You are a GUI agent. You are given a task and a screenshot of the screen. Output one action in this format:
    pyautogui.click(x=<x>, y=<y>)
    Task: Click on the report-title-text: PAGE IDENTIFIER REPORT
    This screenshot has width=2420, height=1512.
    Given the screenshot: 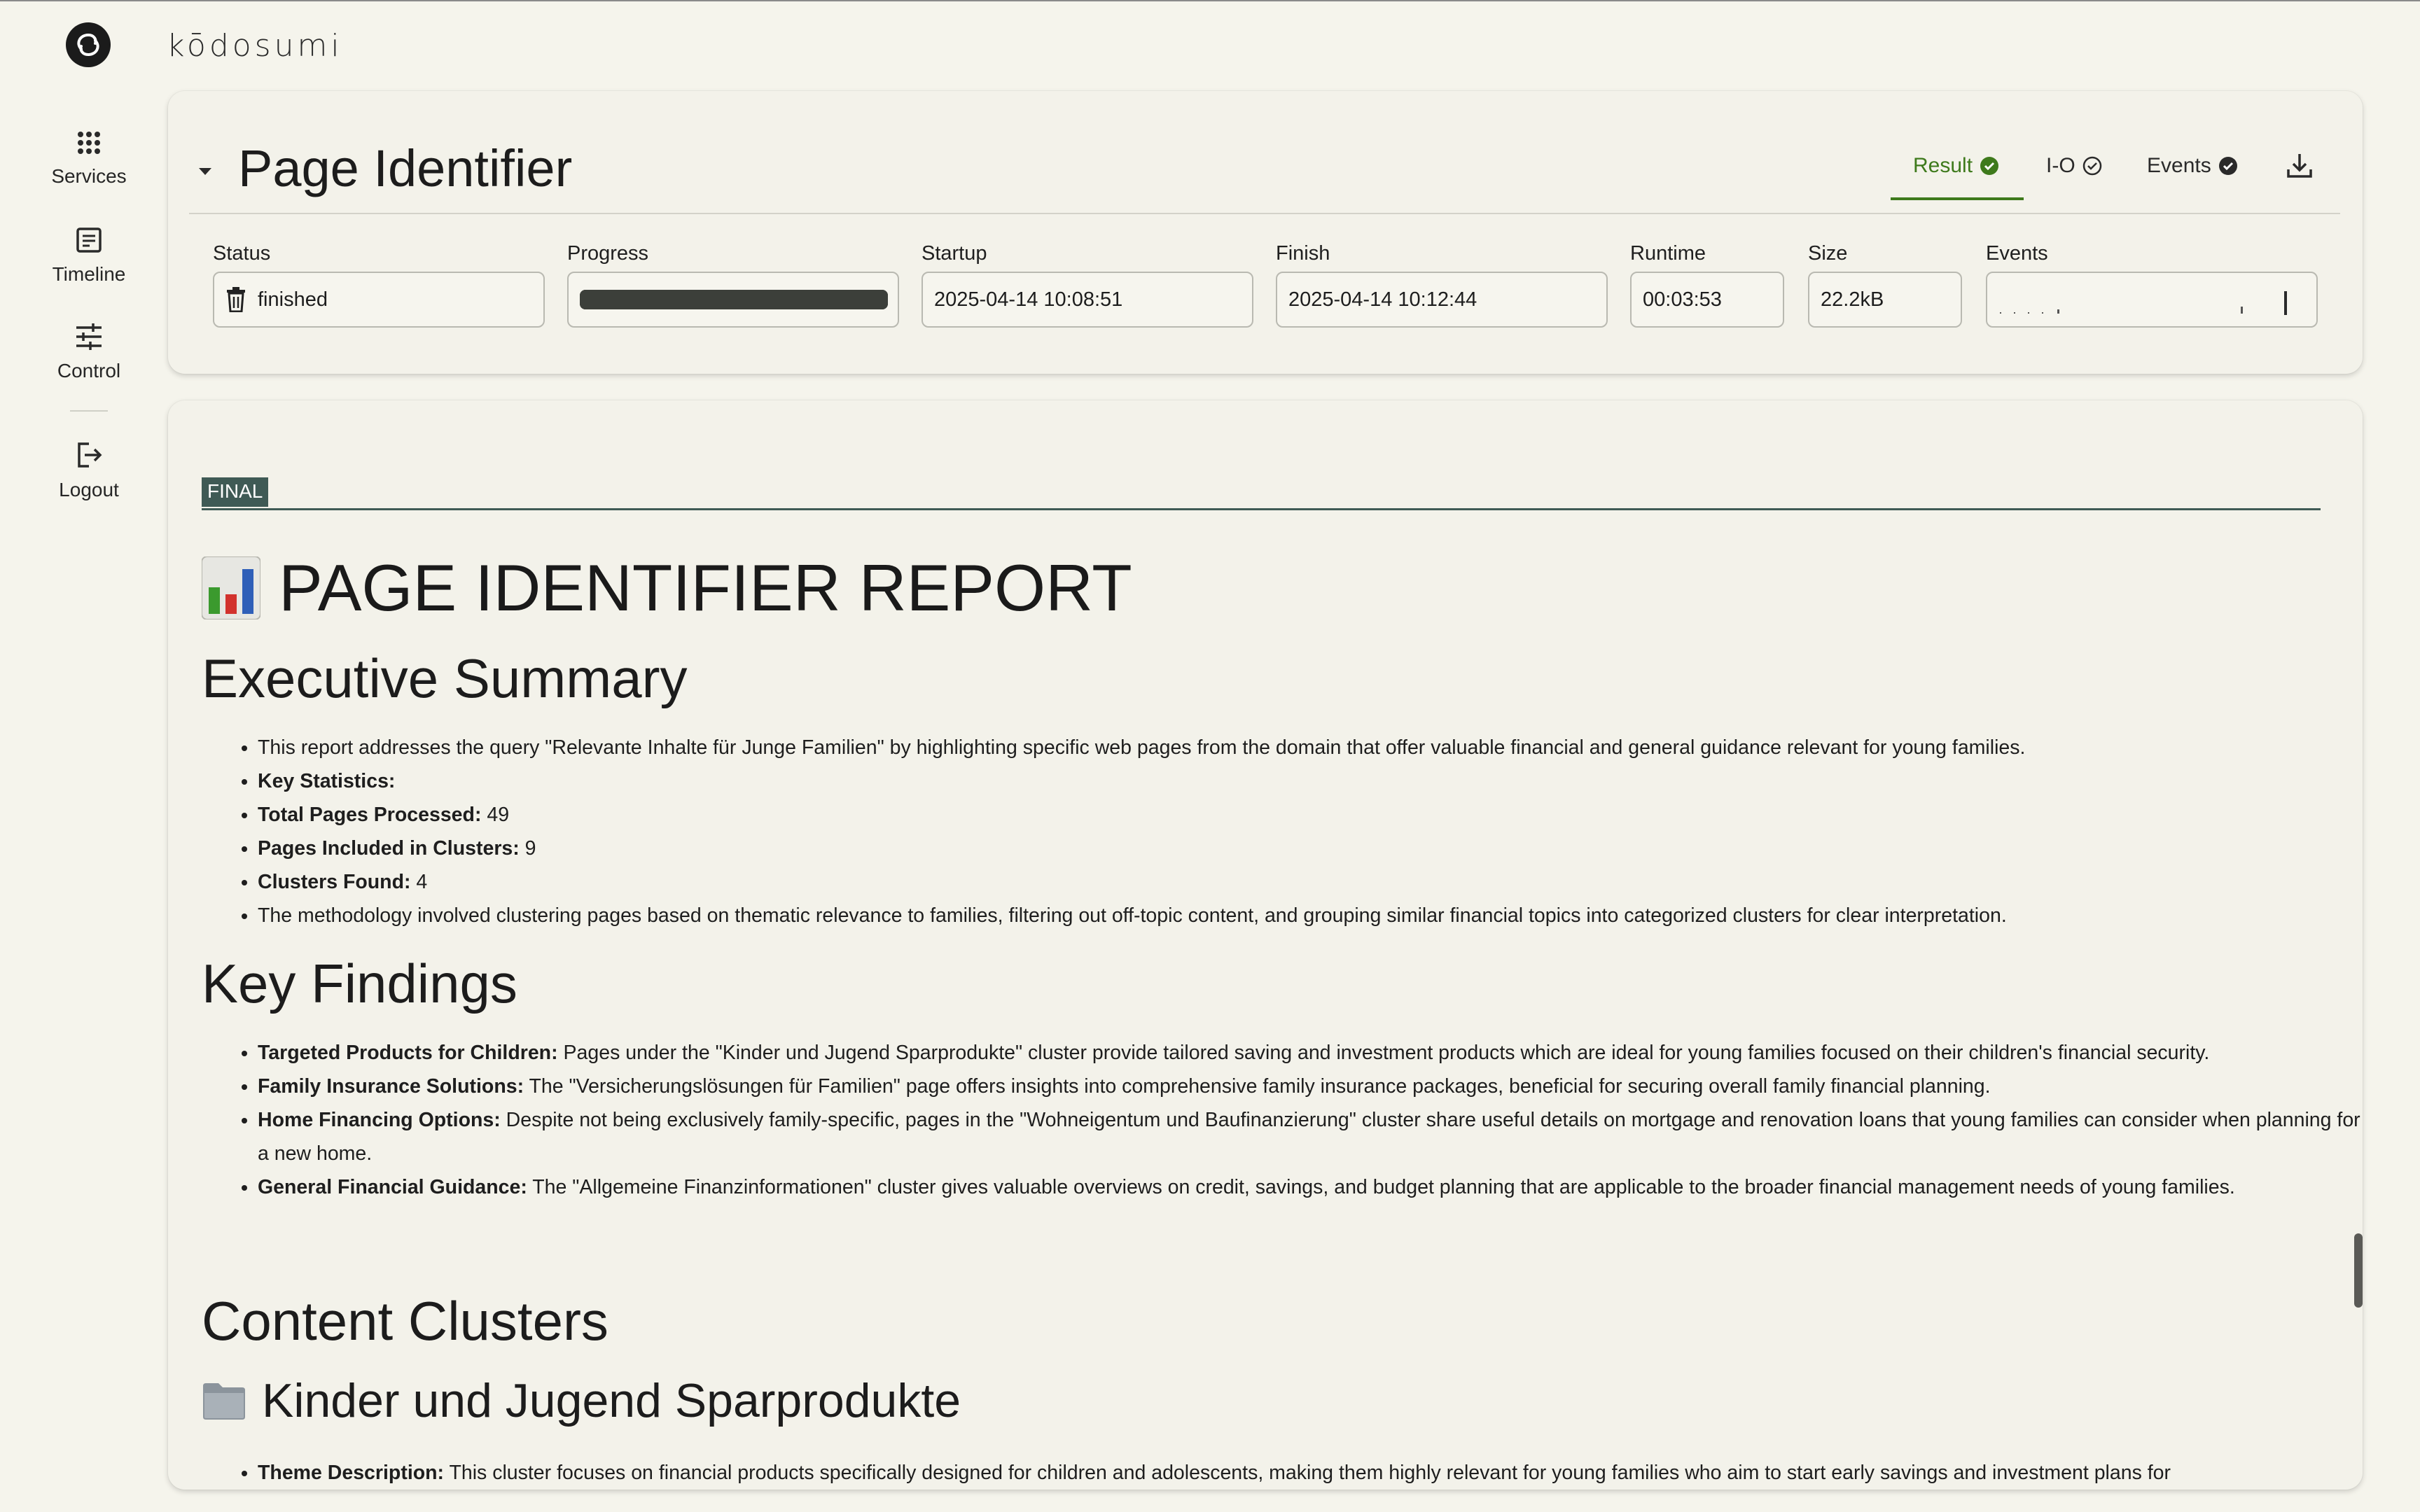 What is the action you would take?
    pyautogui.click(x=705, y=587)
    